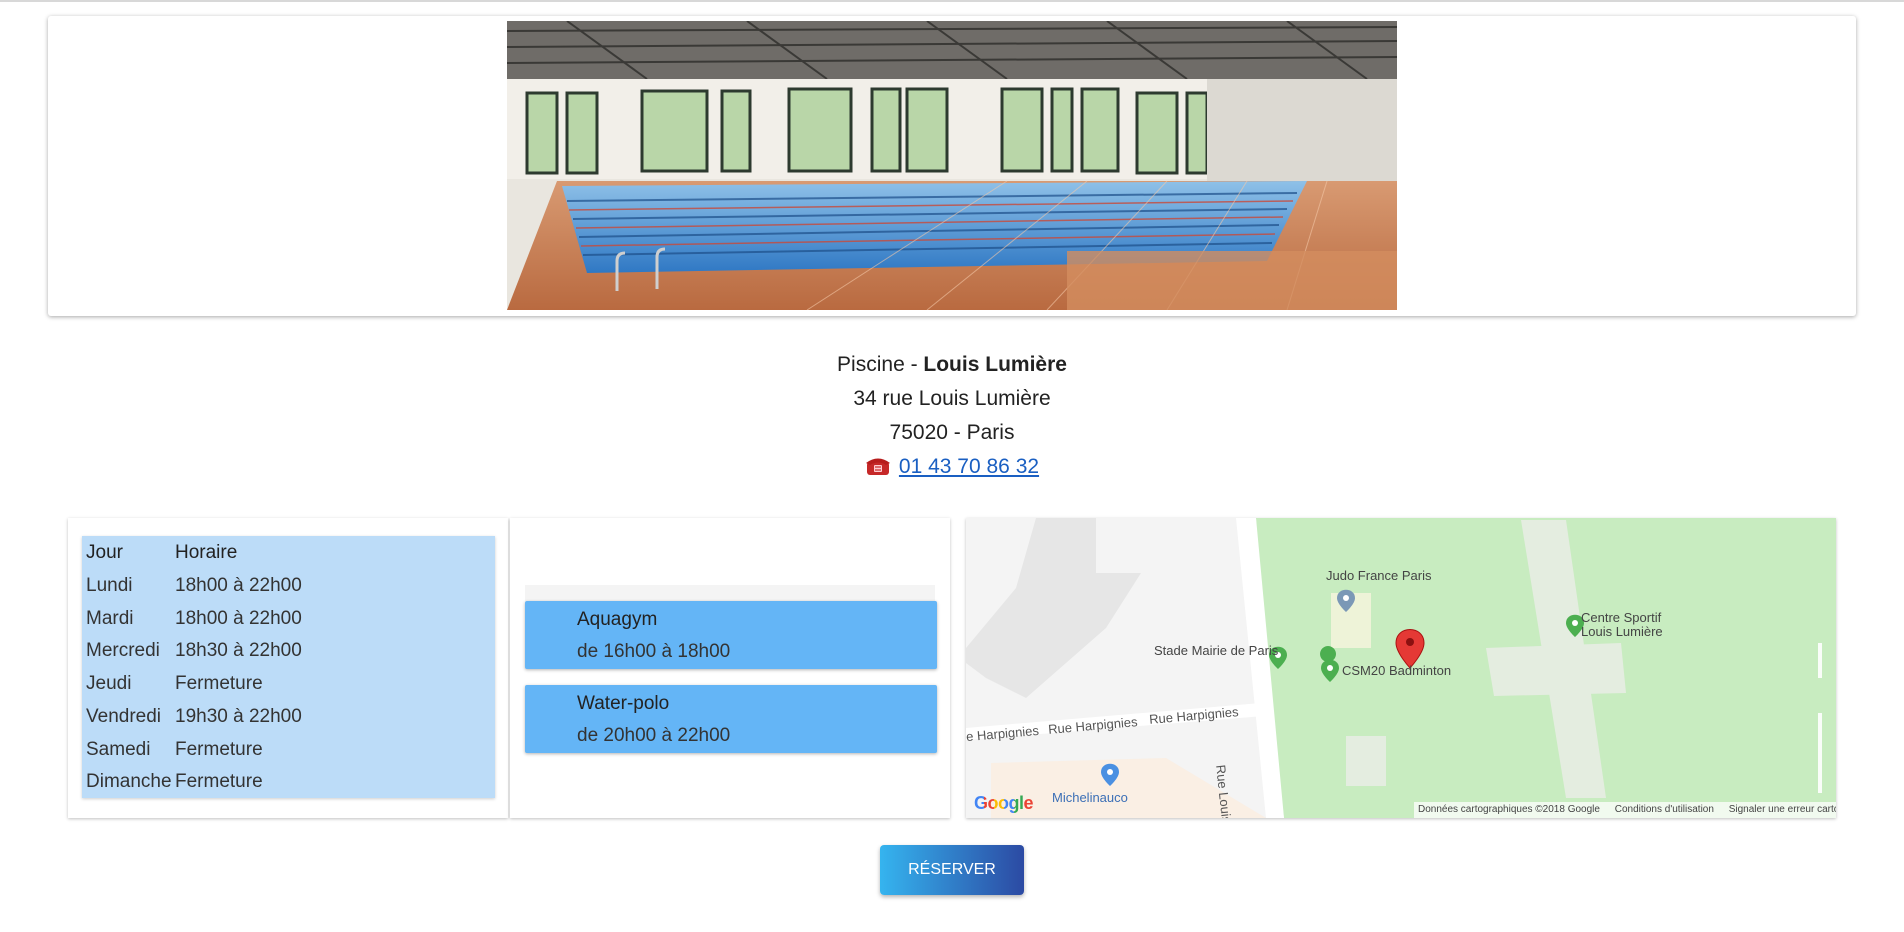 The height and width of the screenshot is (932, 1904). I want to click on hours-day: Samedi, so click(118, 749).